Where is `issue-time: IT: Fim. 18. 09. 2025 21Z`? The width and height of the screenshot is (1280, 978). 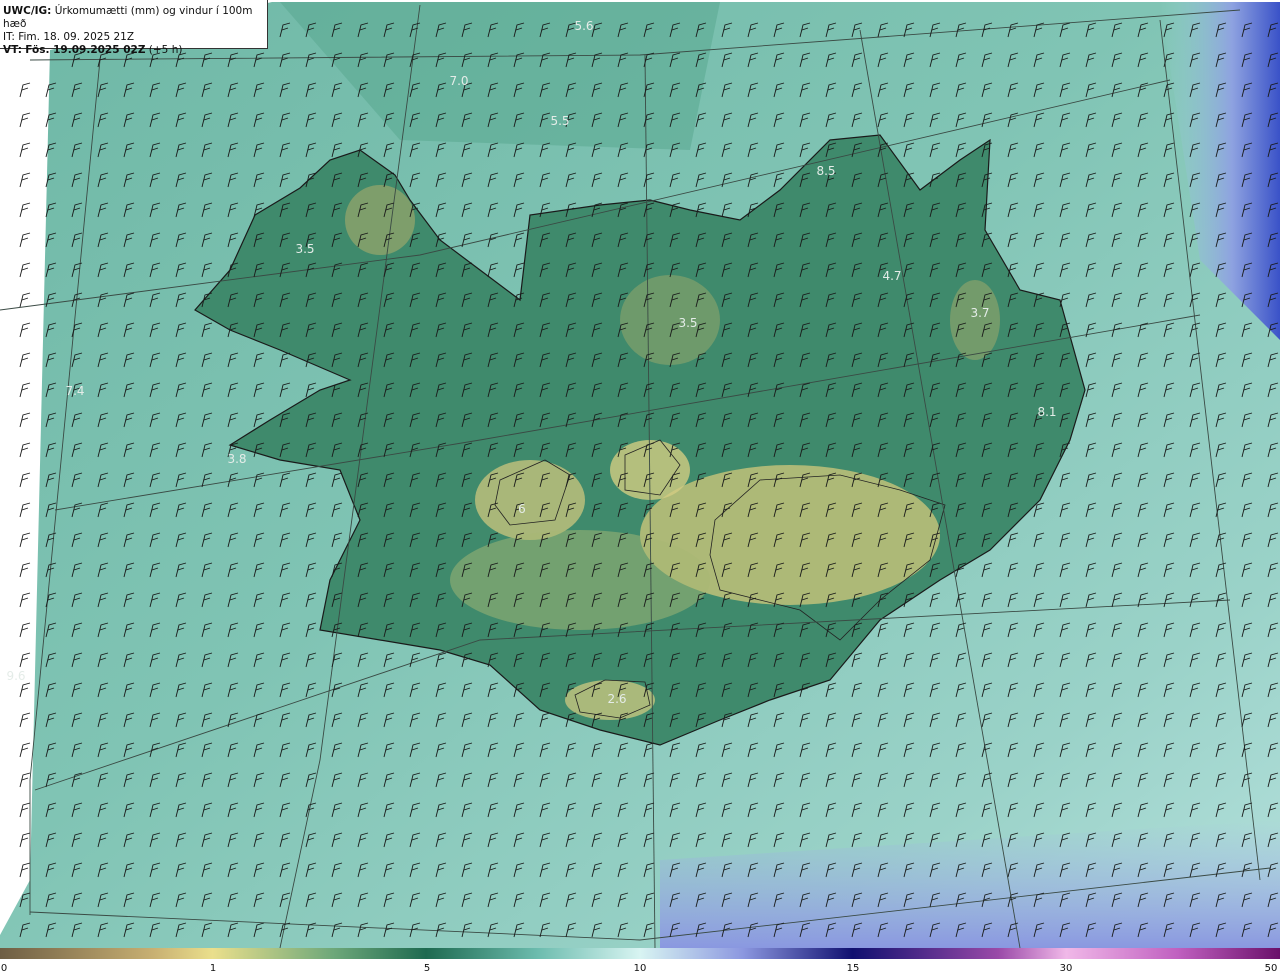
issue-time: IT: Fim. 18. 09. 2025 21Z is located at coordinates (69, 37).